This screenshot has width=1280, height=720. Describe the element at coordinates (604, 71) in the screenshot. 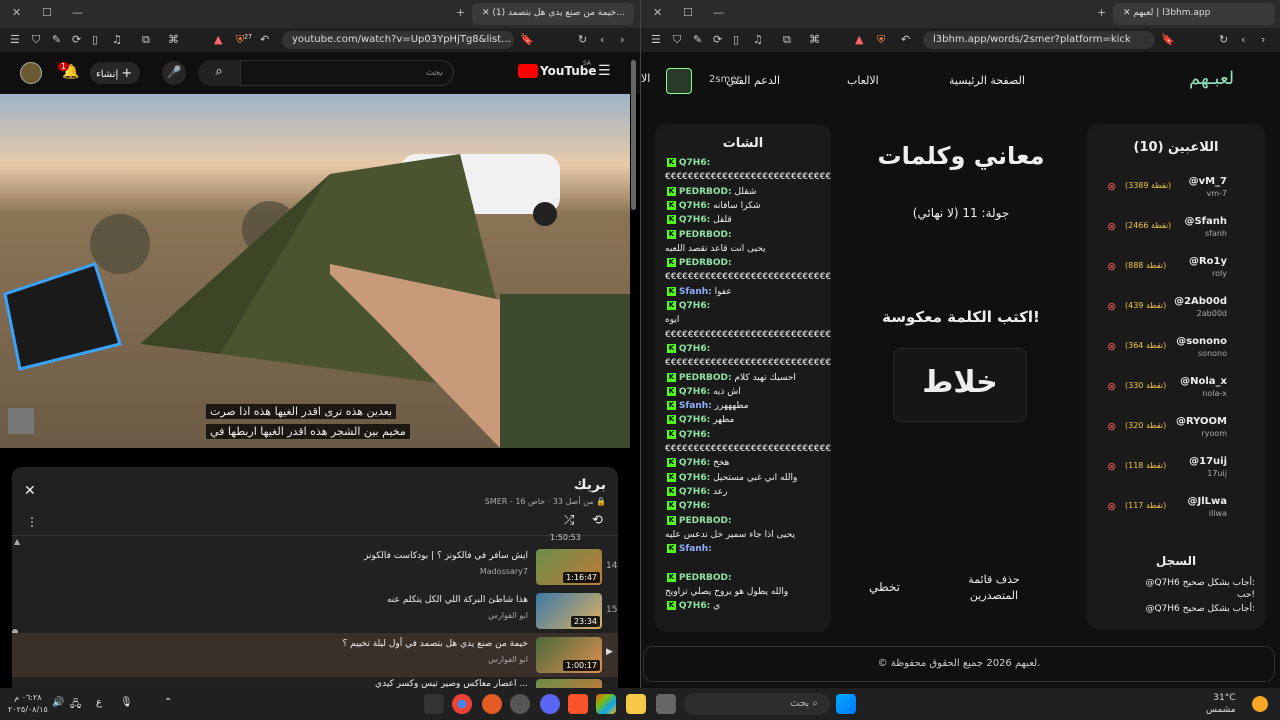

I see `hamburger-menu-icon: ☰` at that location.